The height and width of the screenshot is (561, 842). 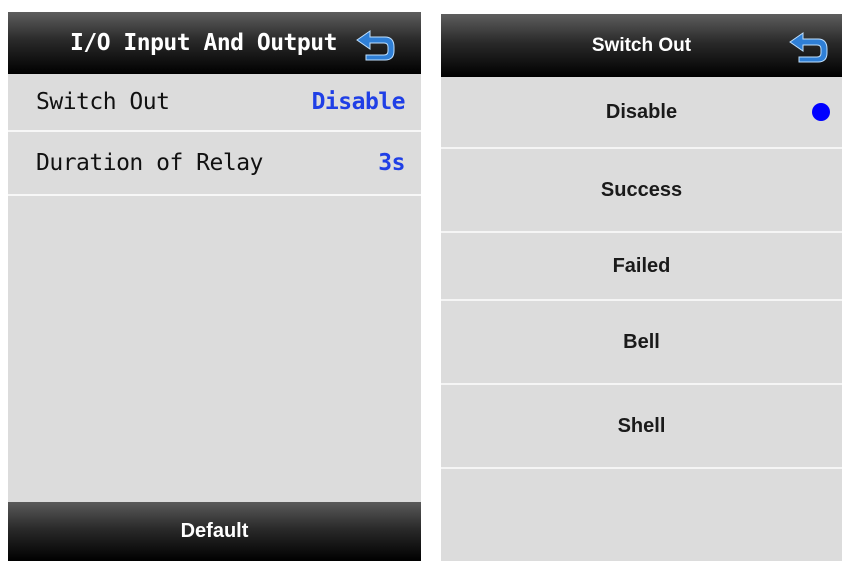 I want to click on option-label: Failed, so click(x=641, y=265).